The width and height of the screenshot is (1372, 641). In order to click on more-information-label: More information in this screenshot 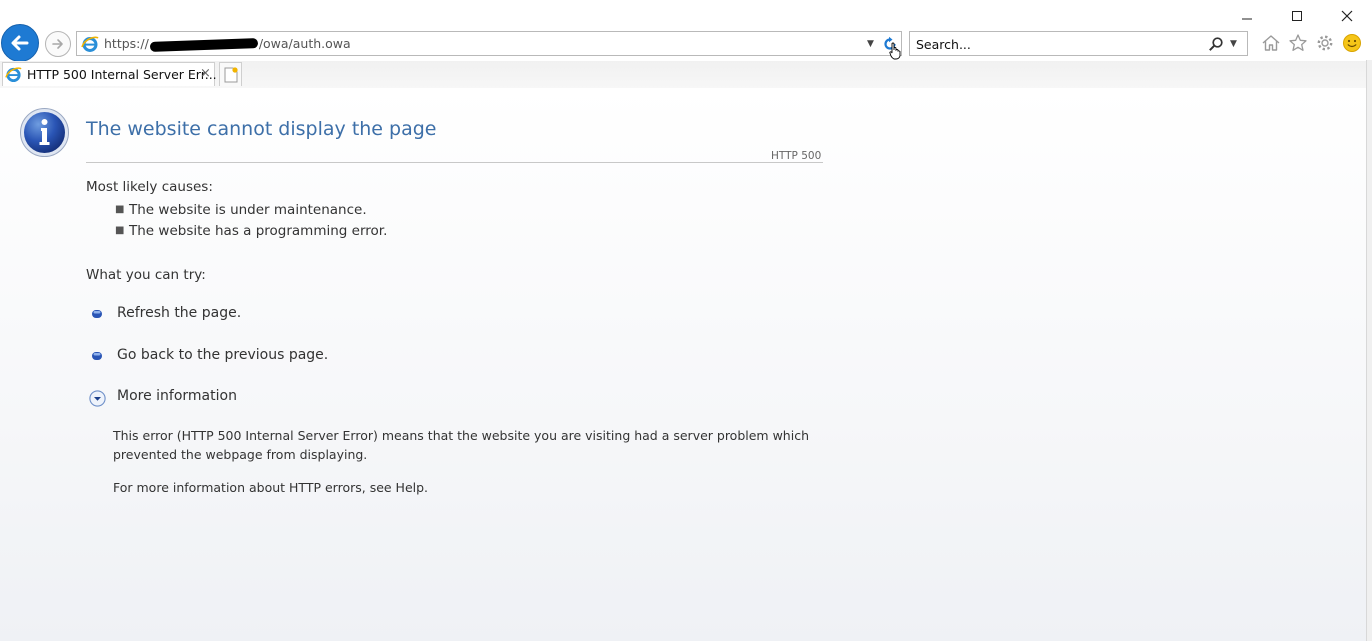, I will do `click(177, 396)`.